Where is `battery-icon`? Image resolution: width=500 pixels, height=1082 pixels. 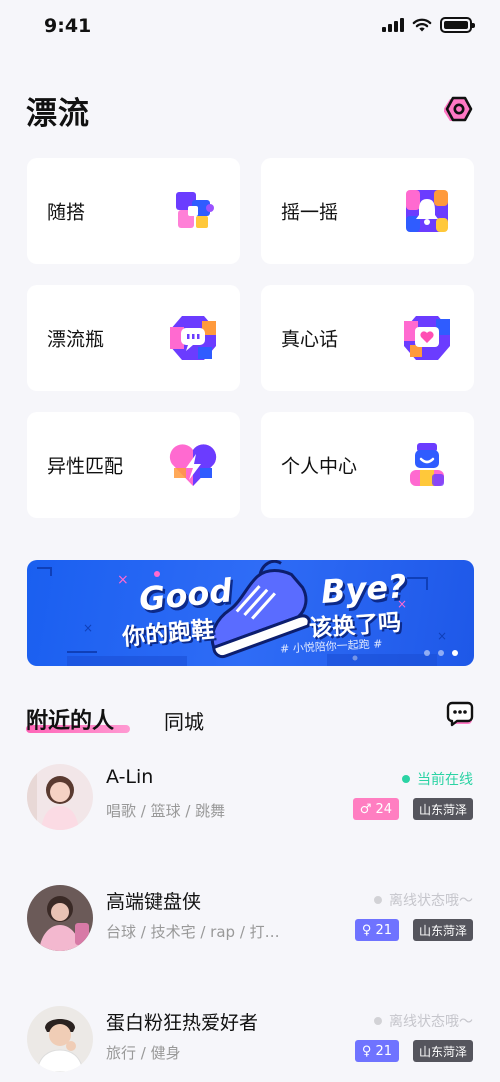 battery-icon is located at coordinates (457, 25).